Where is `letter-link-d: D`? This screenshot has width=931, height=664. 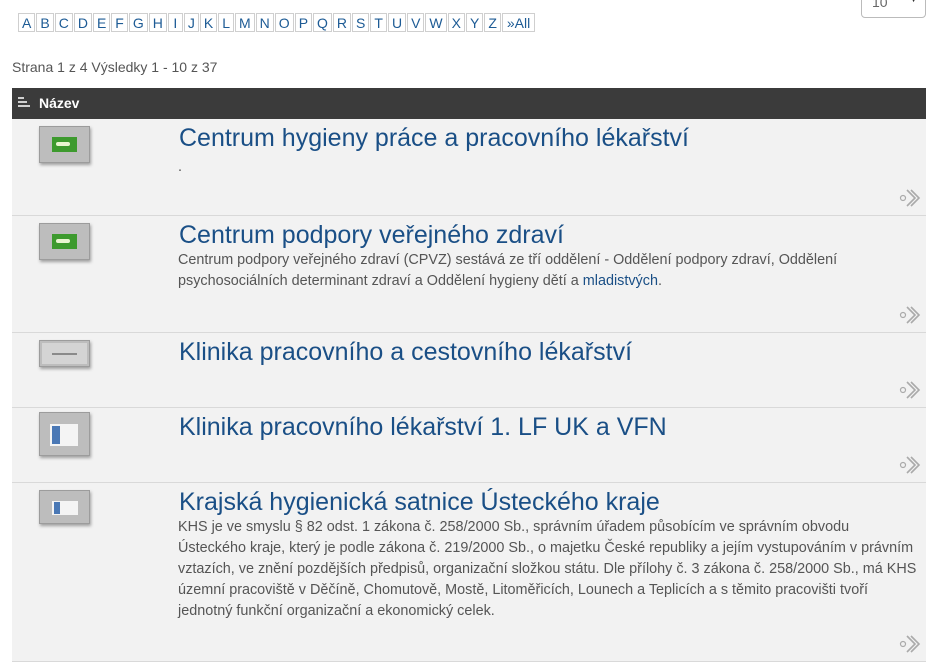 letter-link-d: D is located at coordinates (82, 22).